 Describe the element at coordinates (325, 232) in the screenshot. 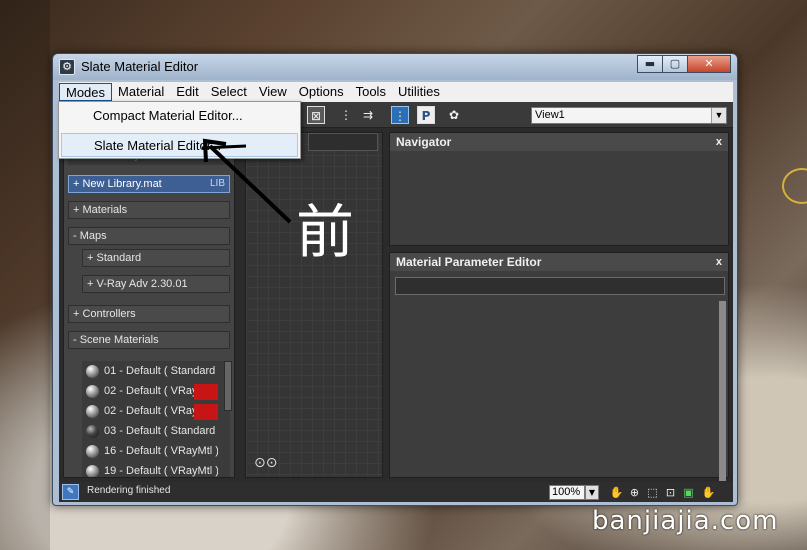

I see `annotation-character: 前` at that location.